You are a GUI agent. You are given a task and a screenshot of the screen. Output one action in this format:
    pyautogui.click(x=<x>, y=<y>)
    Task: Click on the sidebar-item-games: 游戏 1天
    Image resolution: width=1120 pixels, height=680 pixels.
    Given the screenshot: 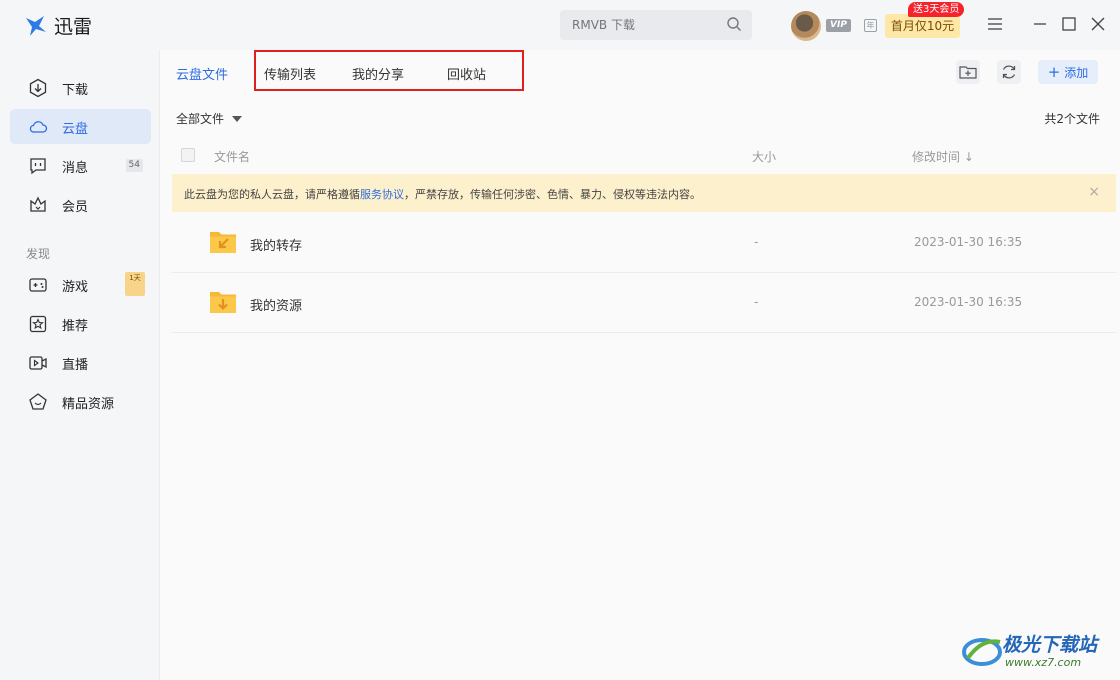 What is the action you would take?
    pyautogui.click(x=80, y=284)
    